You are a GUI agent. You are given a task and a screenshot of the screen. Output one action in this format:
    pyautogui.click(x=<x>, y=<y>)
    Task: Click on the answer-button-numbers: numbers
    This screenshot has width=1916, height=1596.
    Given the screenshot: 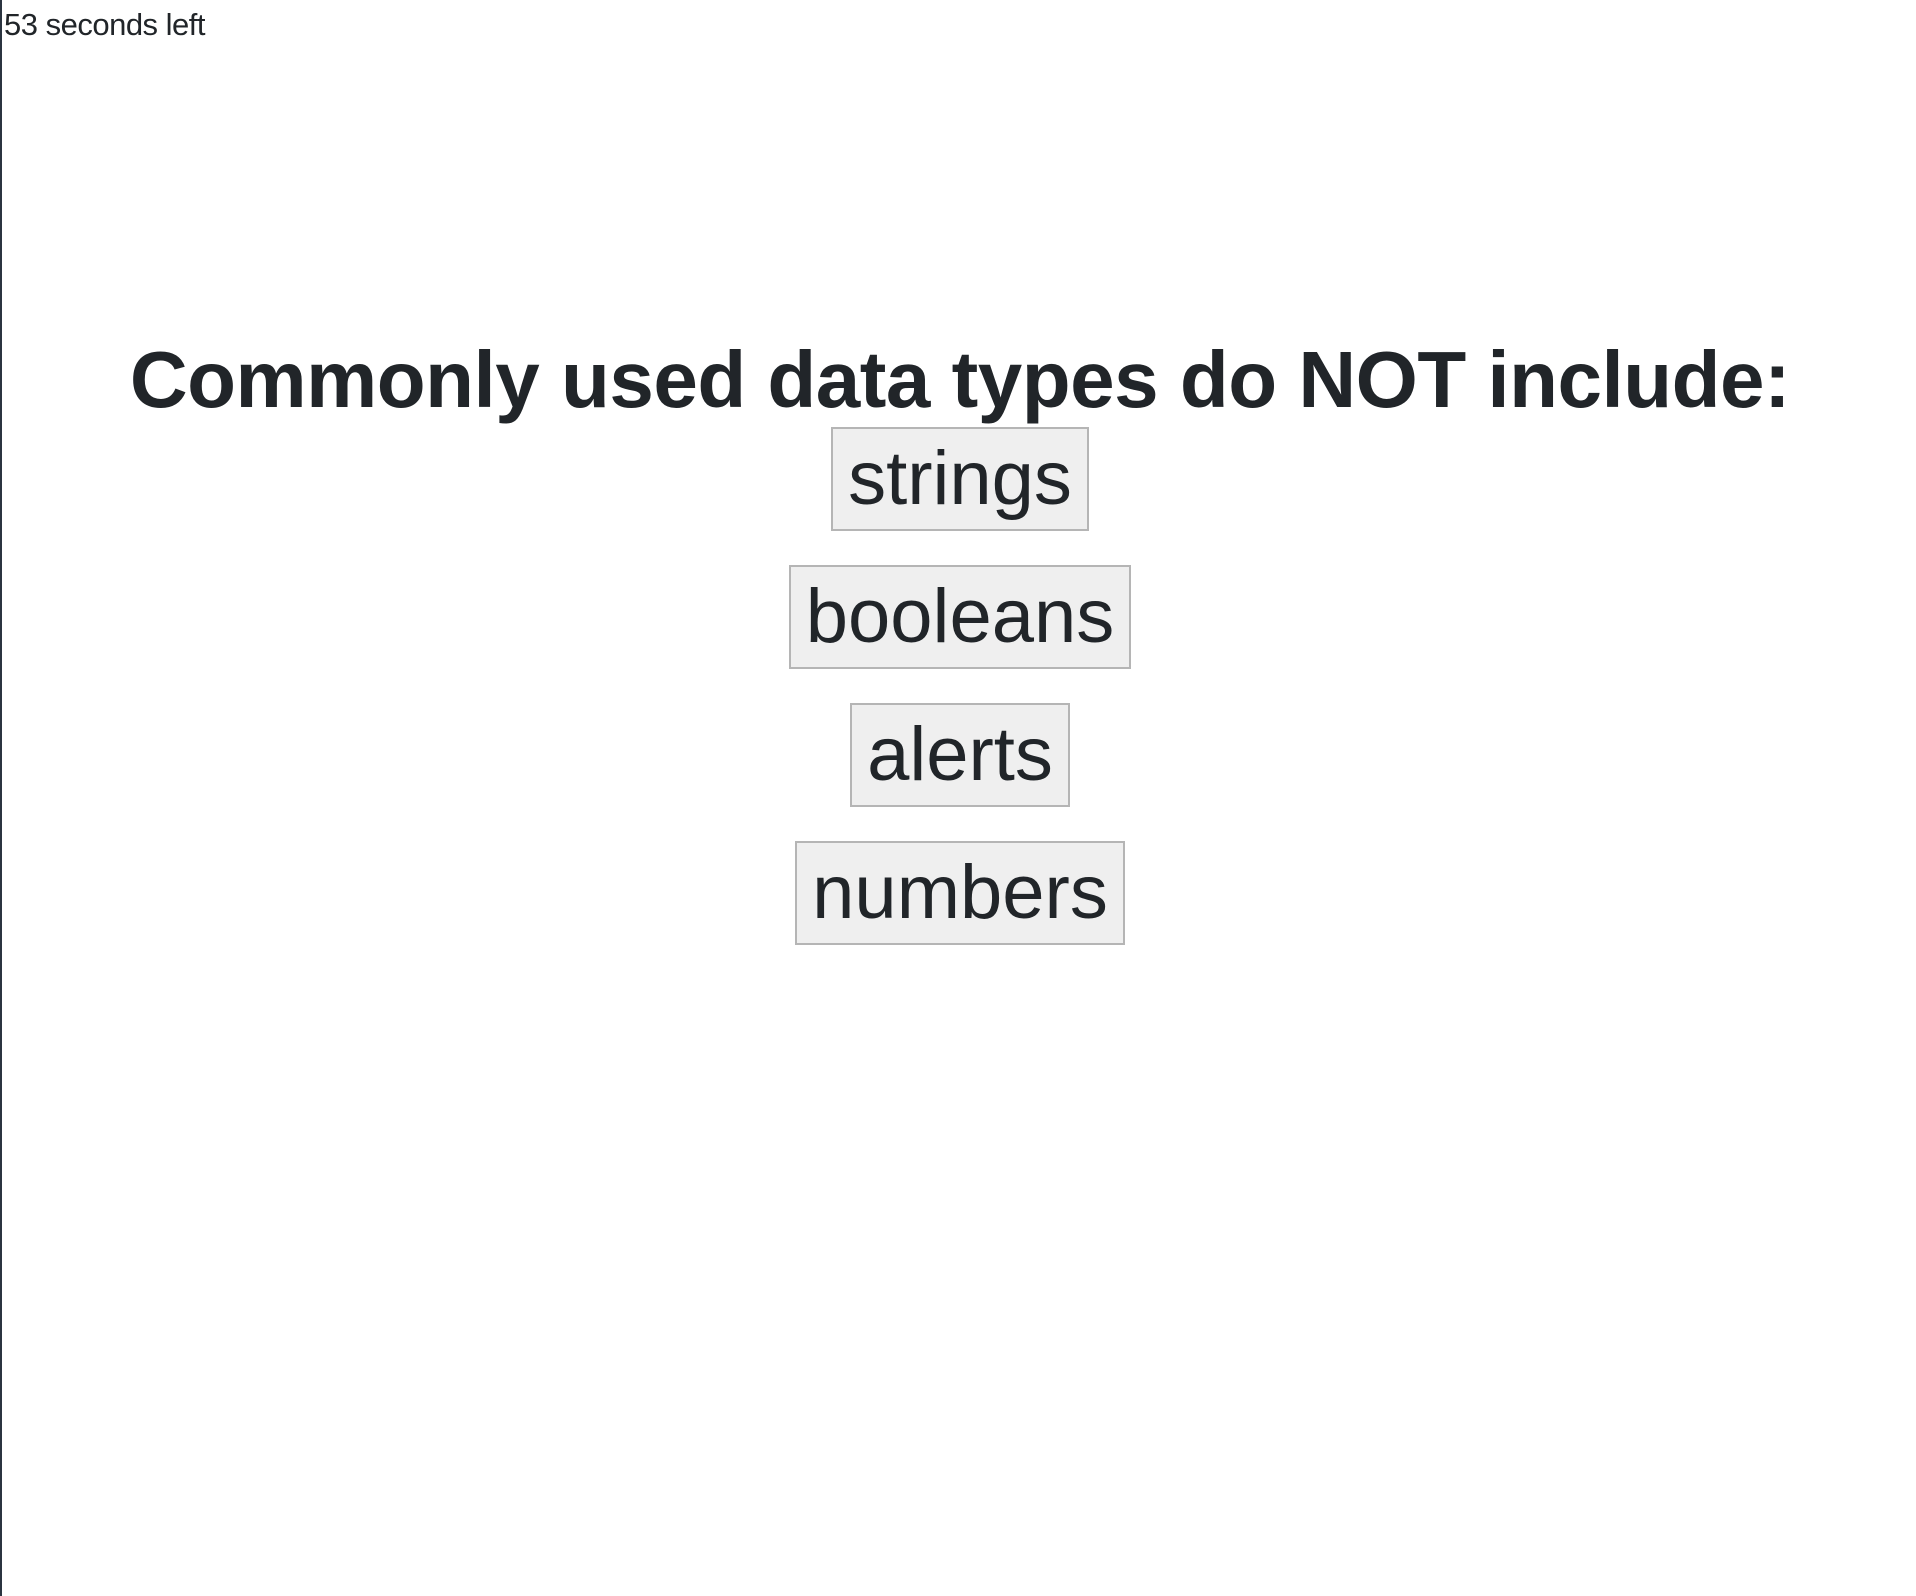 What is the action you would take?
    pyautogui.click(x=960, y=893)
    